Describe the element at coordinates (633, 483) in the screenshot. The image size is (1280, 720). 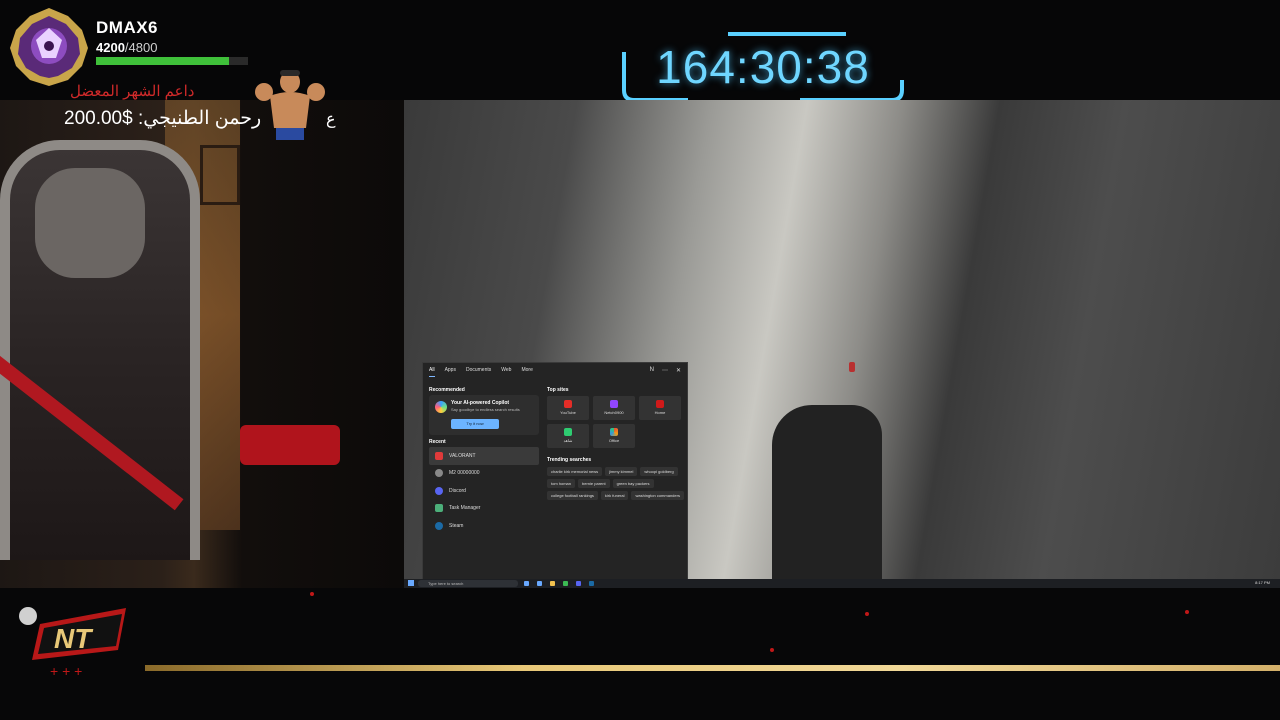
I see `trending-chip: green bay packers` at that location.